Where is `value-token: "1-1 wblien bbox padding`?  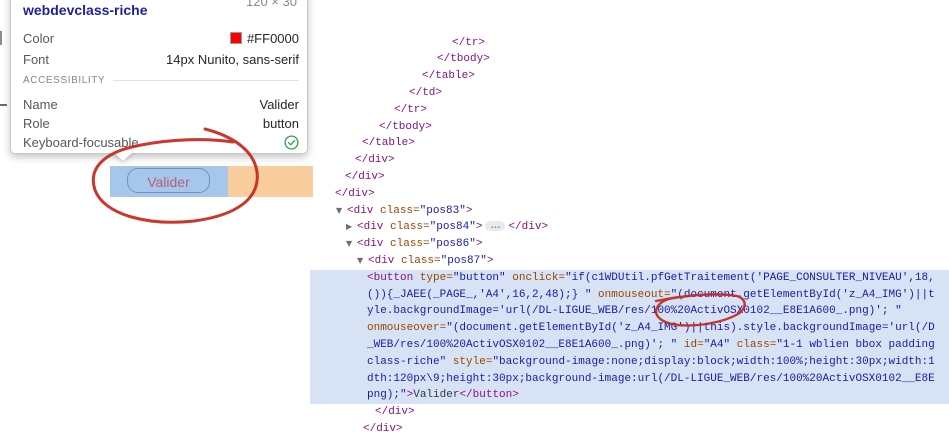
value-token: "1-1 wblien bbox padding is located at coordinates (855, 344).